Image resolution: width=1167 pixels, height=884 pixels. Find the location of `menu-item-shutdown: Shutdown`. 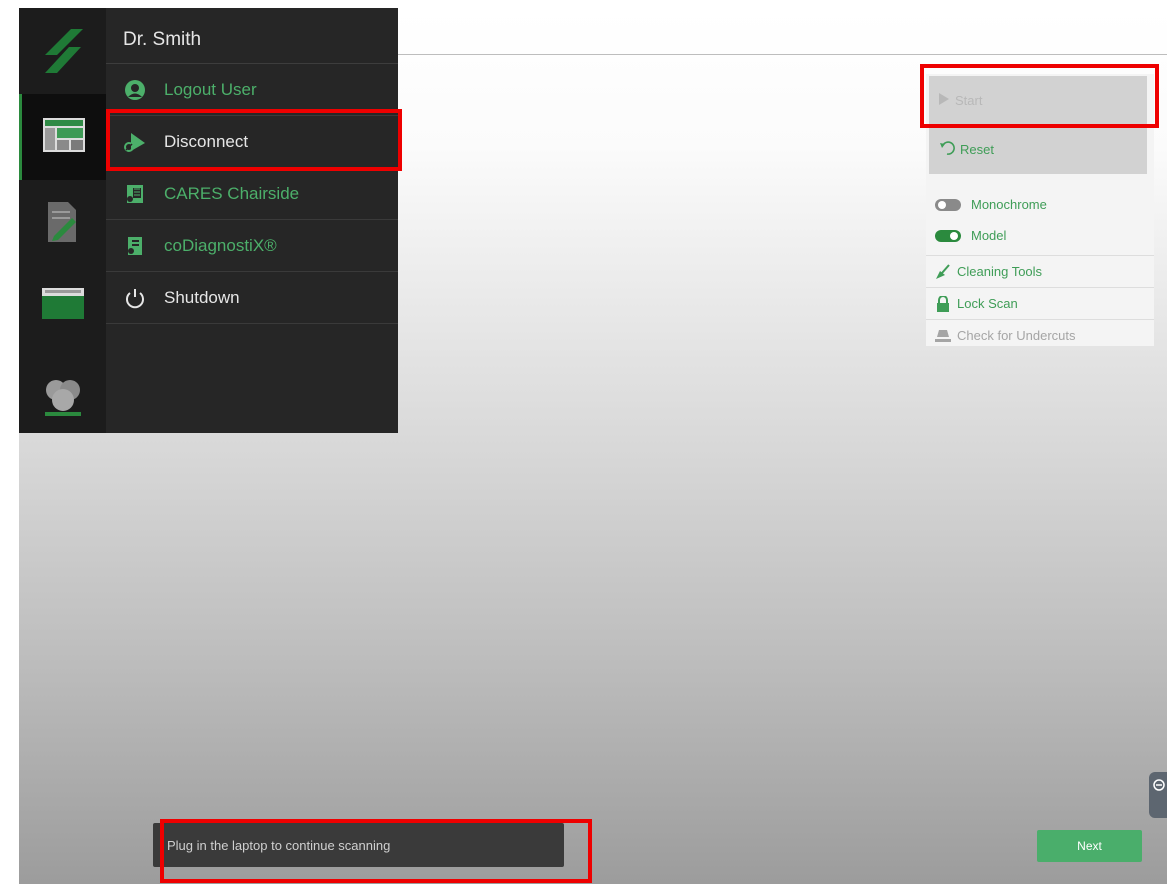

menu-item-shutdown: Shutdown is located at coordinates (252, 298).